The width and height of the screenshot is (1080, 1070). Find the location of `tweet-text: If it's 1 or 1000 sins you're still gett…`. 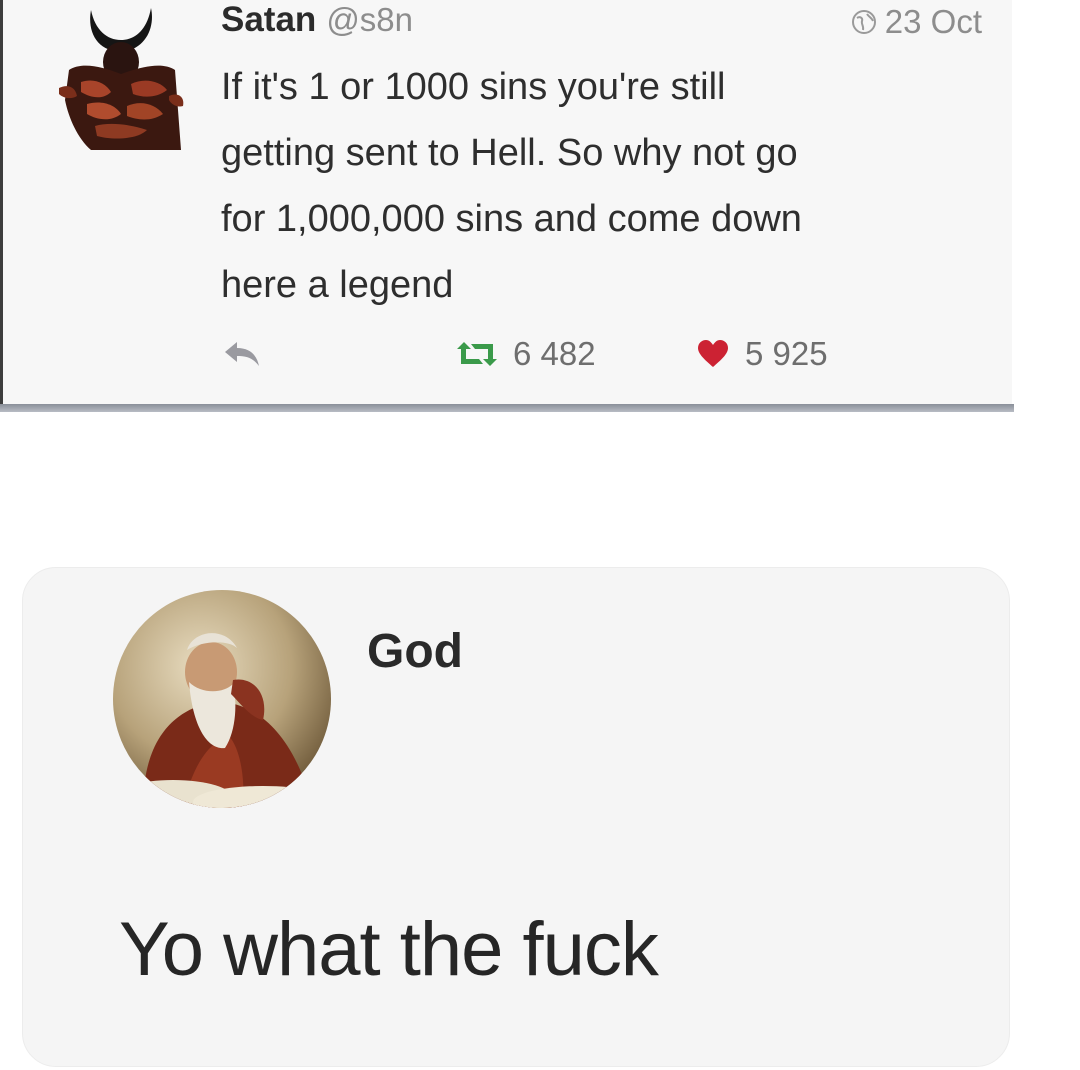

tweet-text: If it's 1 or 1000 sins you're still gett… is located at coordinates (511, 186).